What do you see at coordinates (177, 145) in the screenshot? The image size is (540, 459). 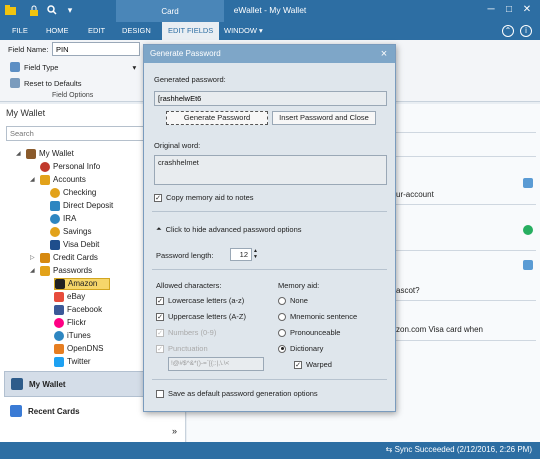 I see `original-word-label: Original word:` at bounding box center [177, 145].